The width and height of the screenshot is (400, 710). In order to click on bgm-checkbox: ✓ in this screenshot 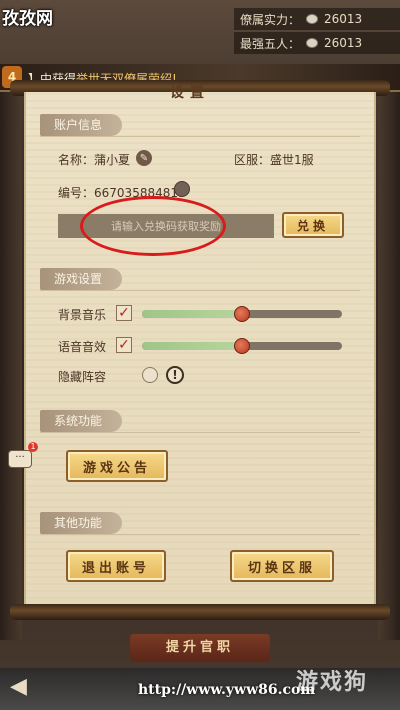, I will do `click(124, 313)`.